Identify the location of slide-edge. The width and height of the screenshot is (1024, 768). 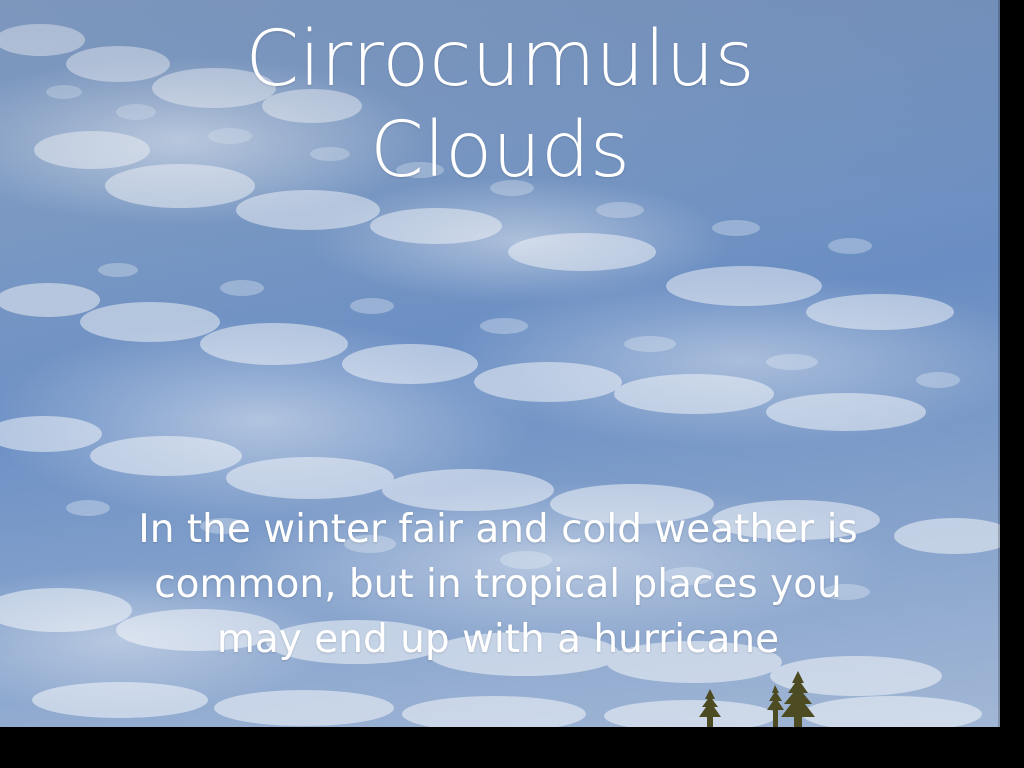
(999, 363).